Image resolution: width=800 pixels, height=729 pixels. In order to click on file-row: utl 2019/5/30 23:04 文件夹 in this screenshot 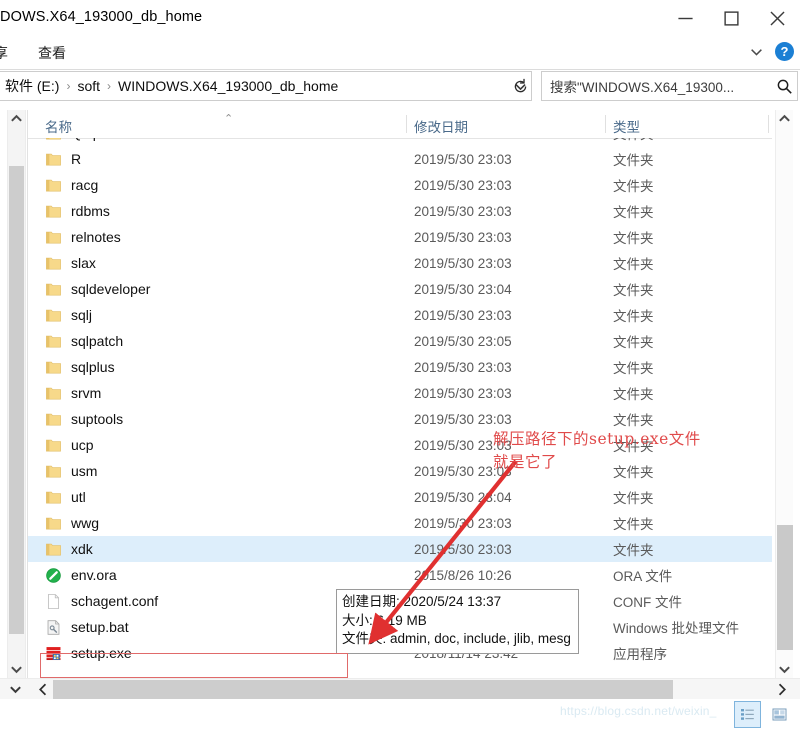, I will do `click(400, 497)`.